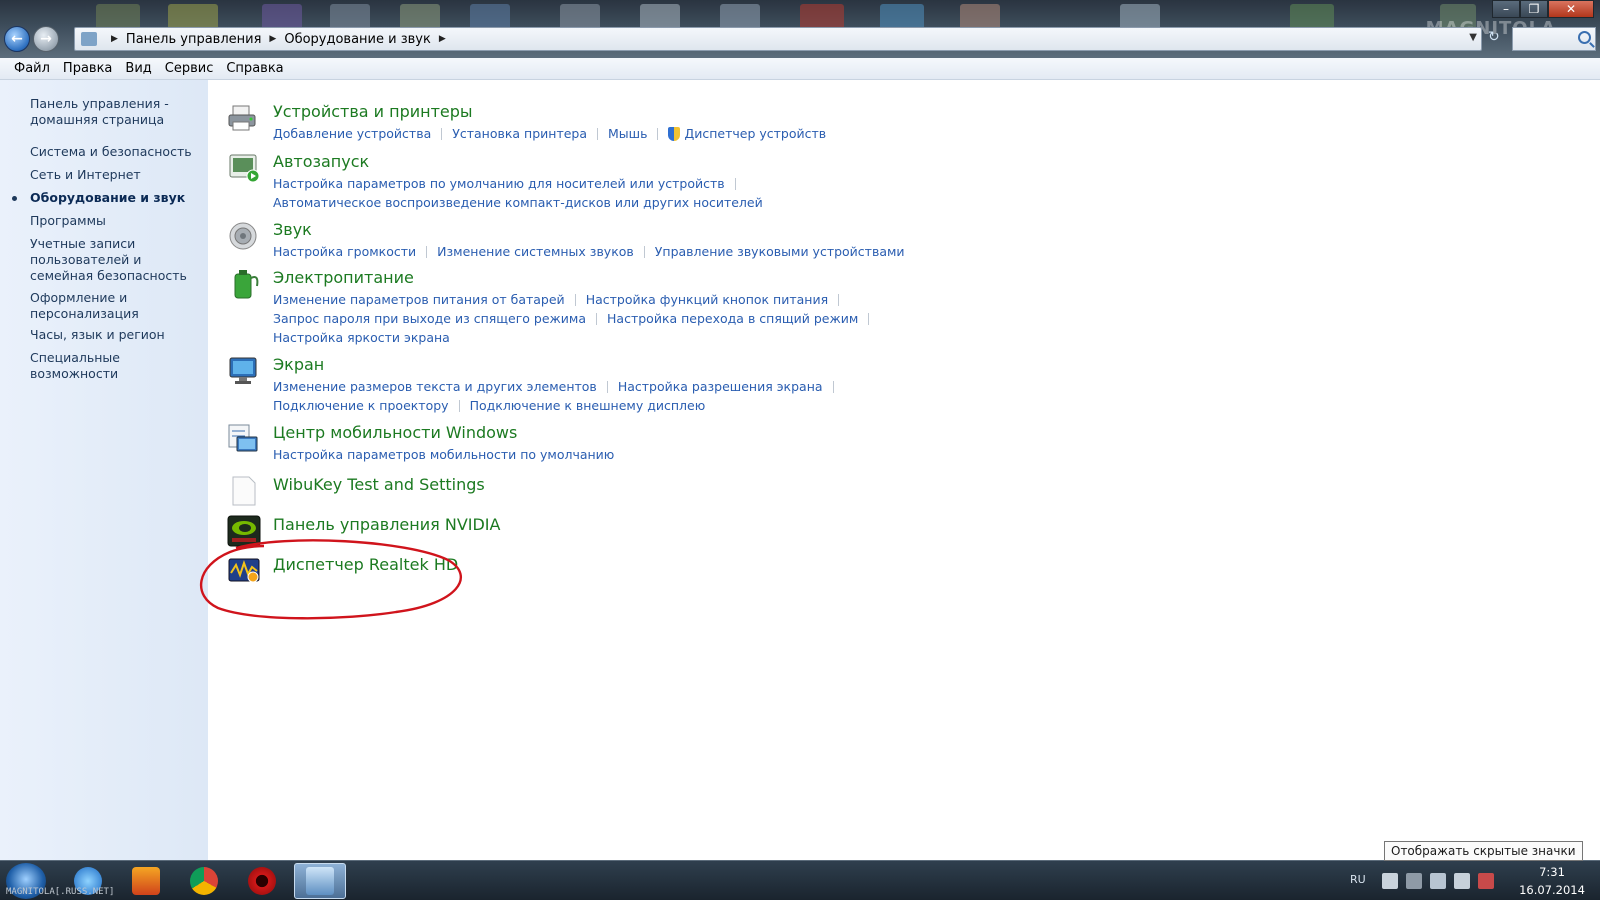 The image size is (1600, 900). Describe the element at coordinates (1571, 9) in the screenshot. I see `close-button: ✕` at that location.